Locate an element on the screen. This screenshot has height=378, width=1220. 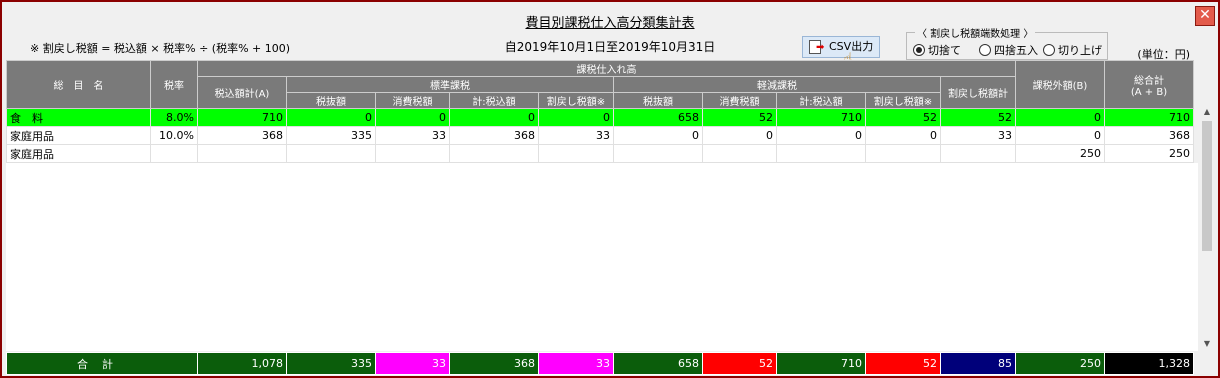
header-non-taxable: 課税外額(B) is located at coordinates (1060, 84).